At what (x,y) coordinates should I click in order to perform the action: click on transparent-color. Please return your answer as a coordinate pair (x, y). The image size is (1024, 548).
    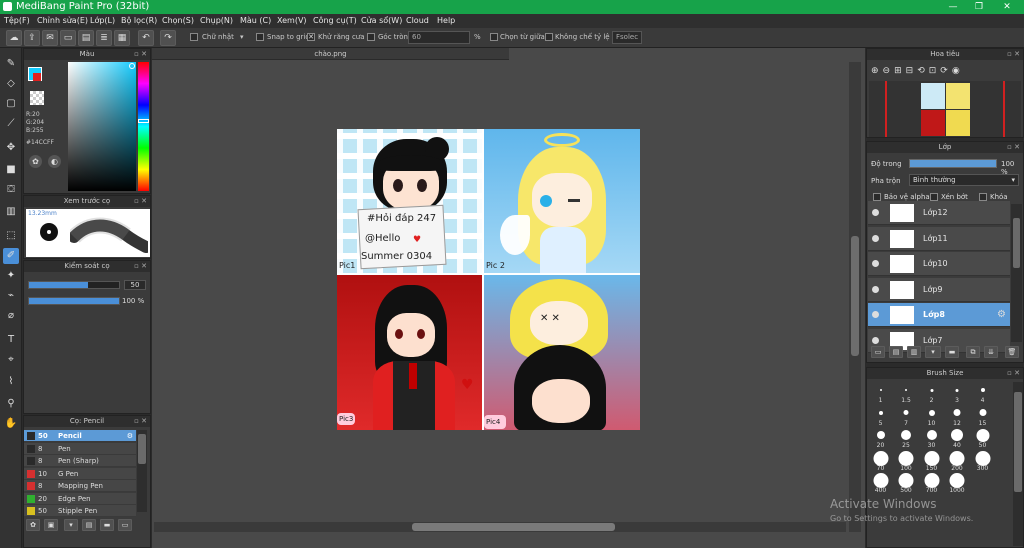
    Looking at the image, I should click on (37, 98).